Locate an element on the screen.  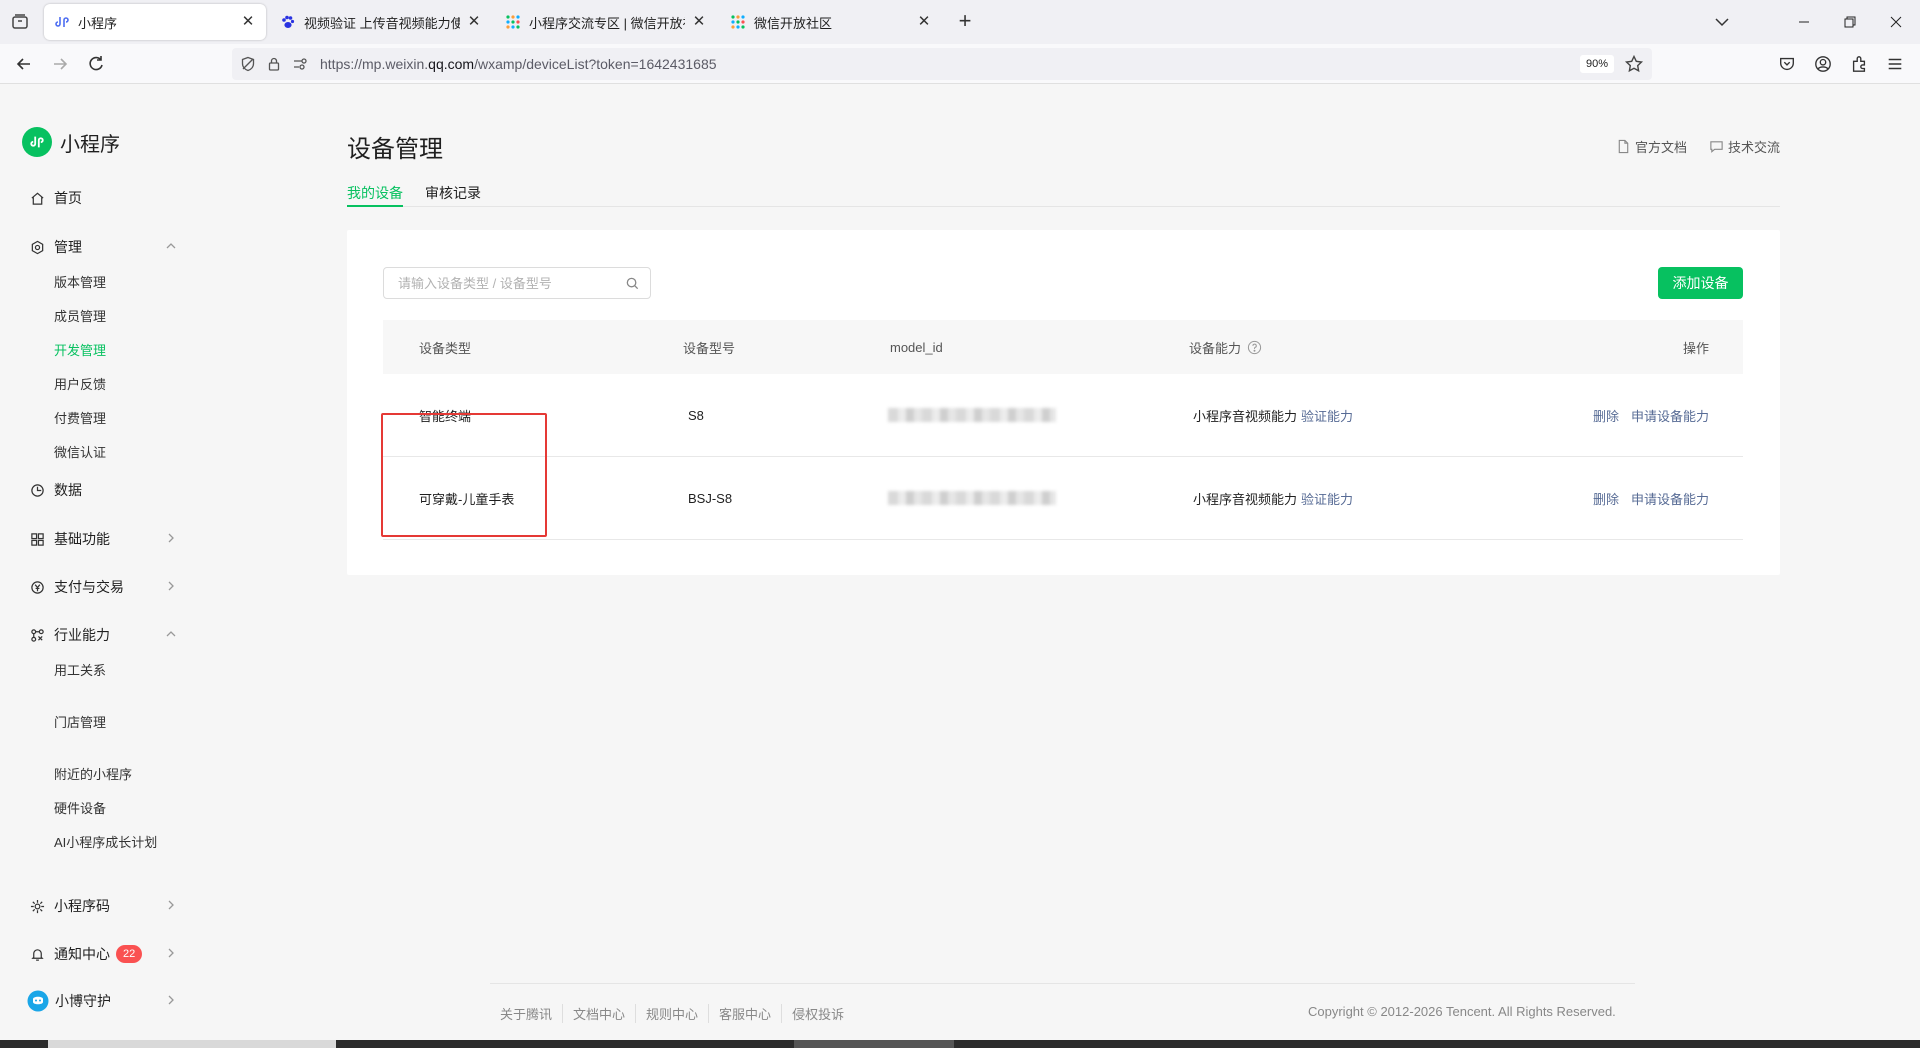
grid-icon is located at coordinates (37, 539).